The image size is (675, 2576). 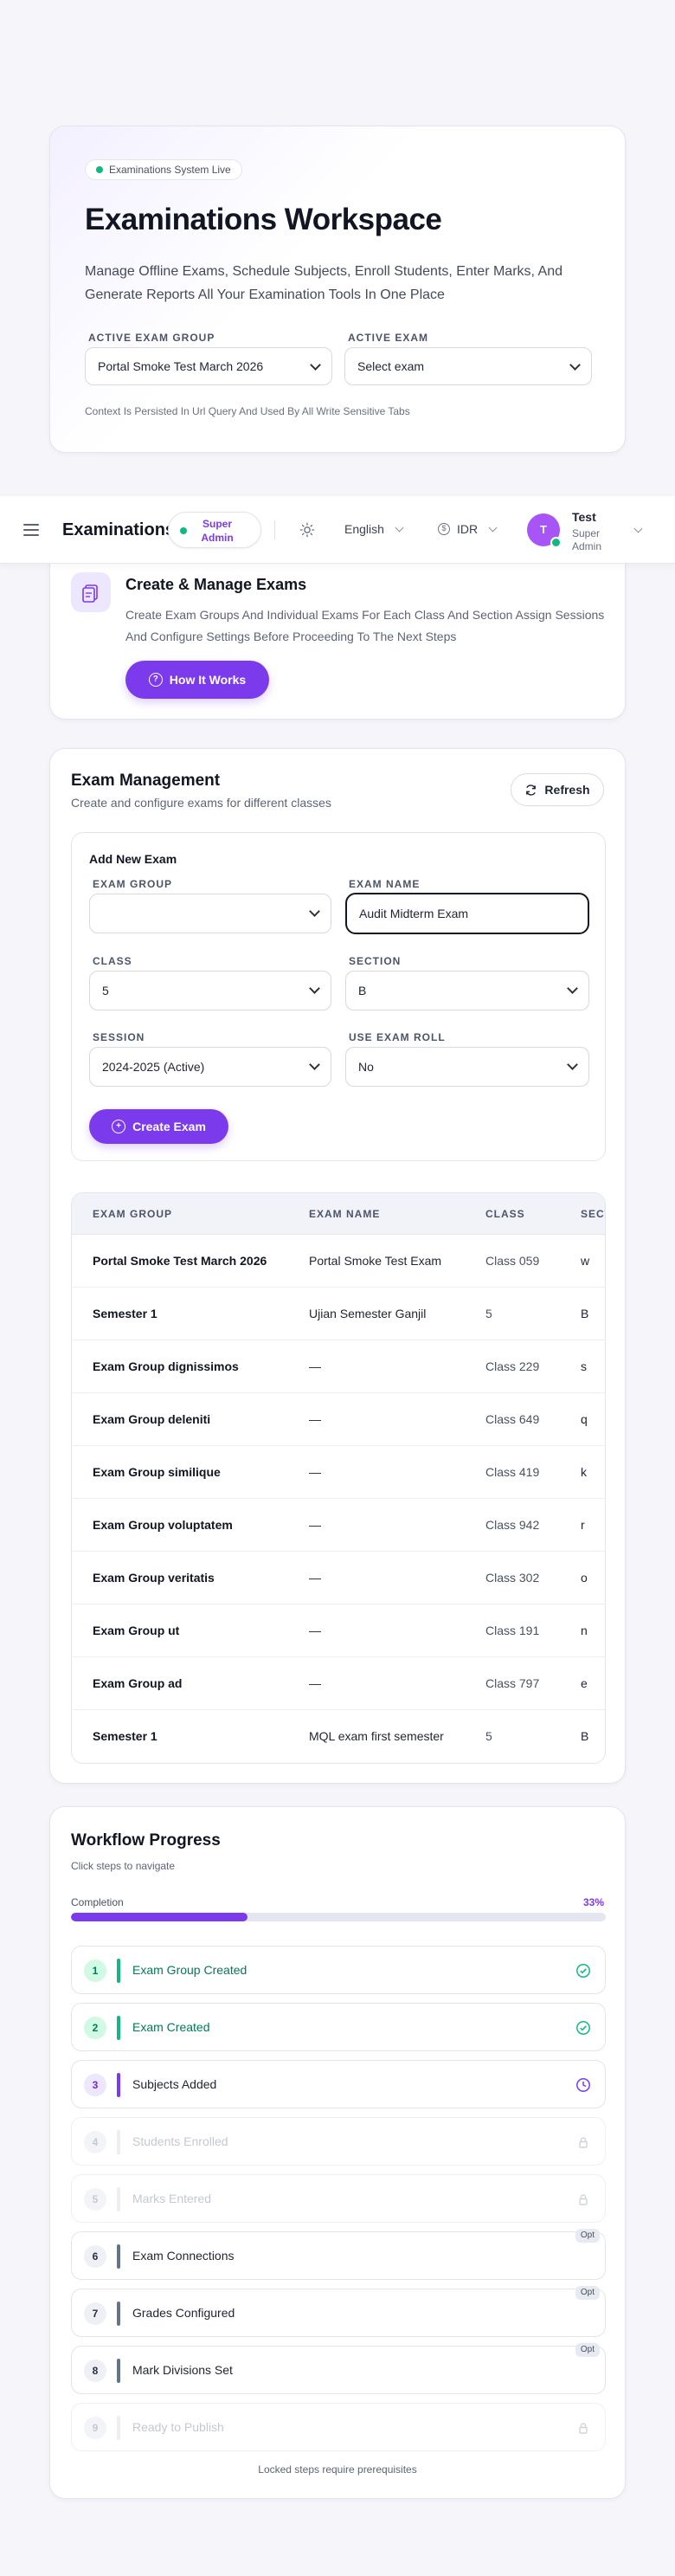 I want to click on step-label: Exam Created, so click(x=171, y=2027).